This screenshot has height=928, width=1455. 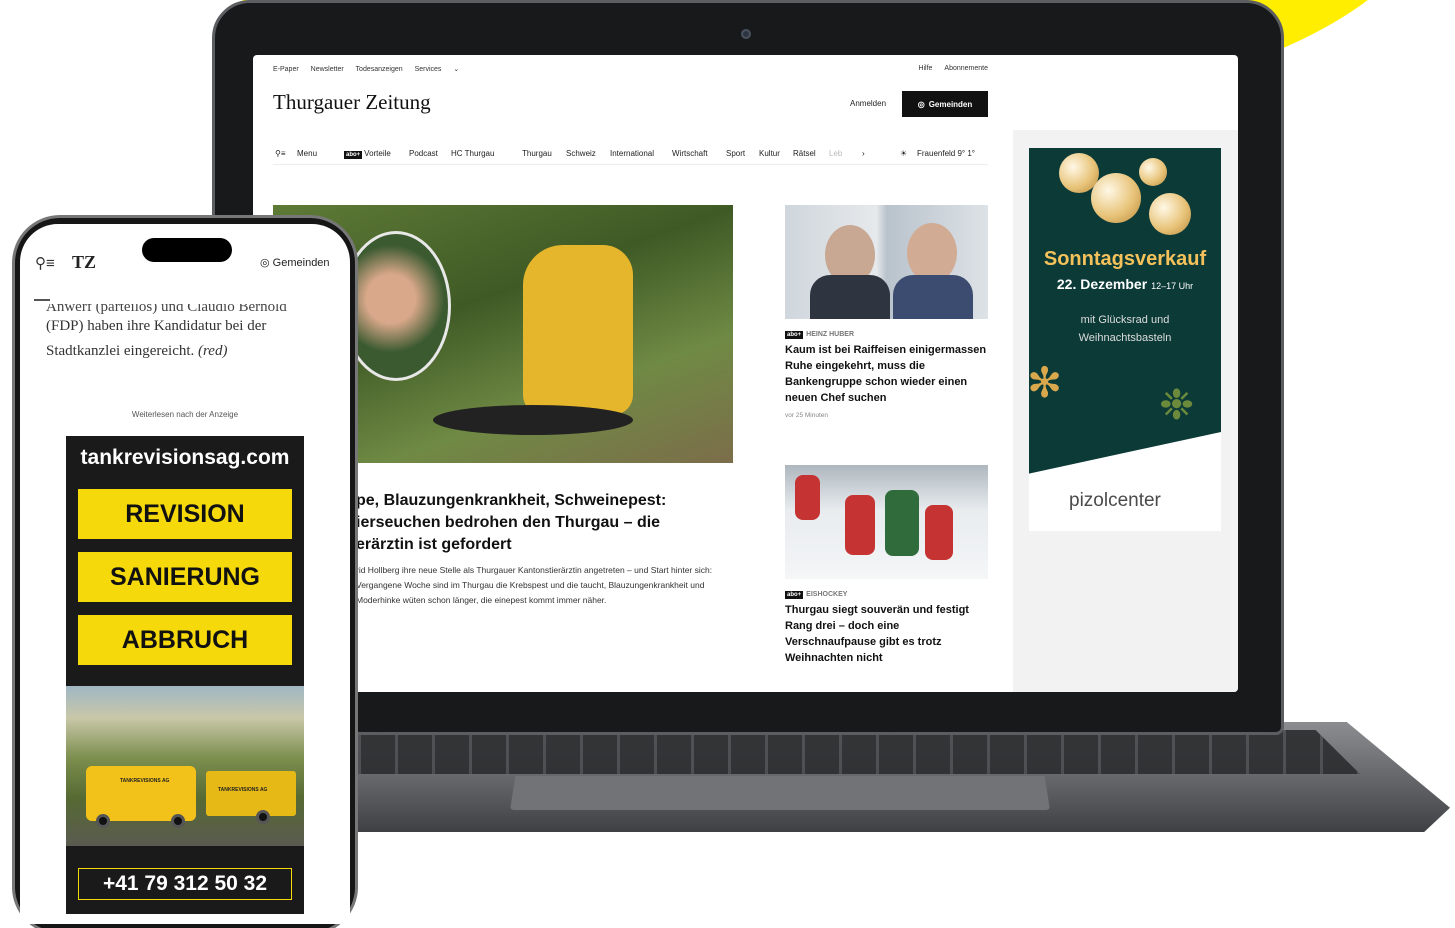 I want to click on link-newsletter: Newsletter, so click(x=327, y=69).